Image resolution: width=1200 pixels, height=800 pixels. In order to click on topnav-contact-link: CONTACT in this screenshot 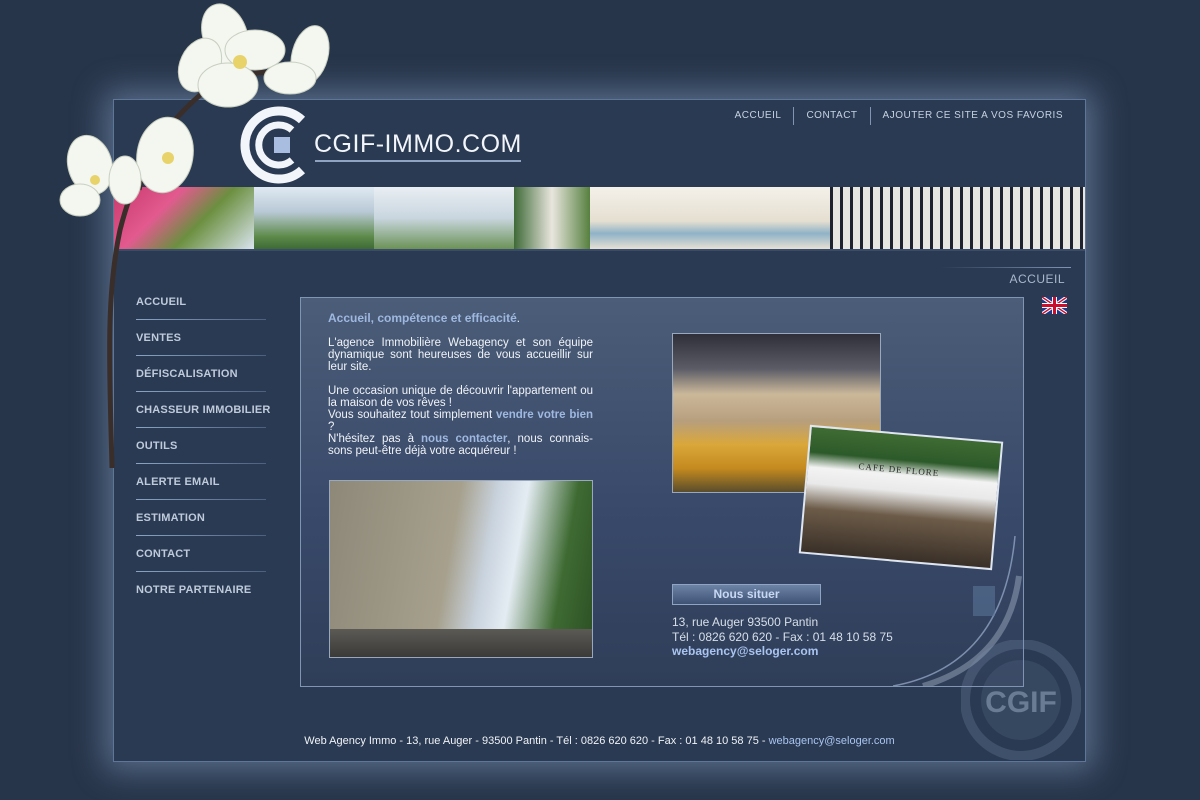, I will do `click(831, 116)`.